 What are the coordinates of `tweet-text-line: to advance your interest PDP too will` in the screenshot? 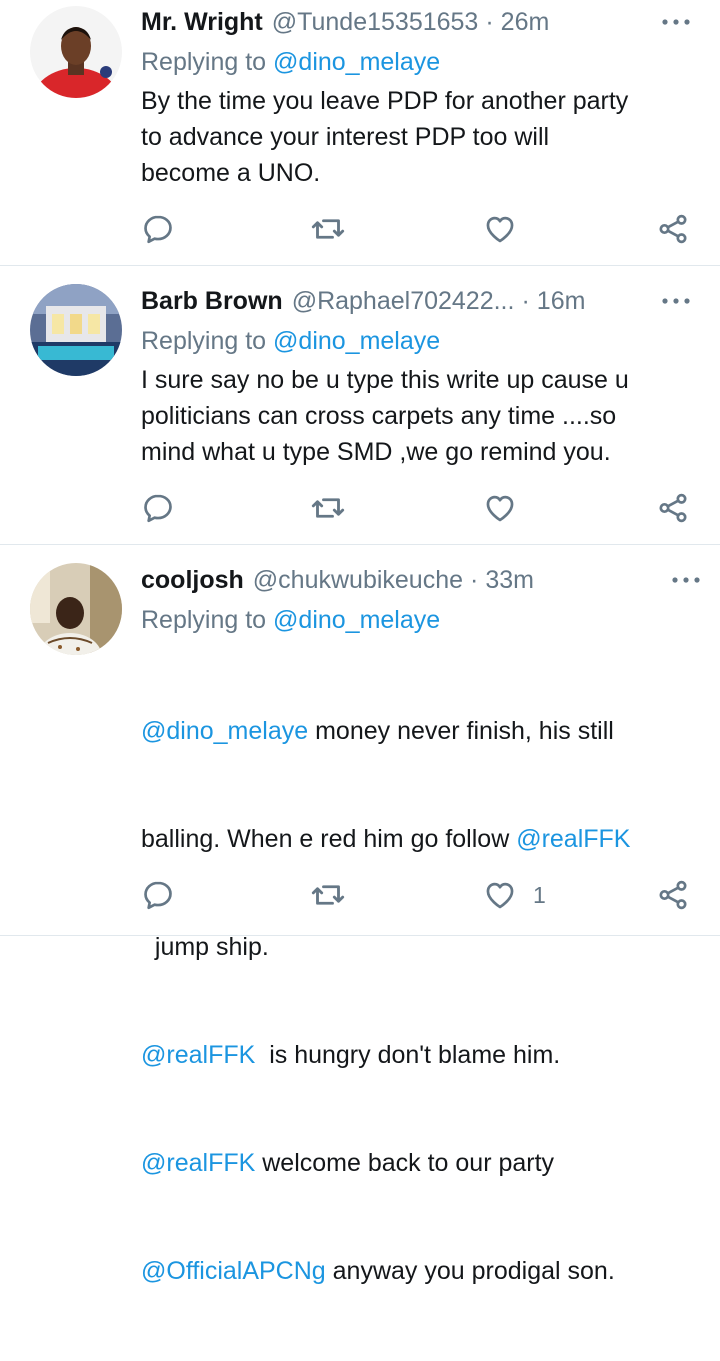 It's located at (345, 137).